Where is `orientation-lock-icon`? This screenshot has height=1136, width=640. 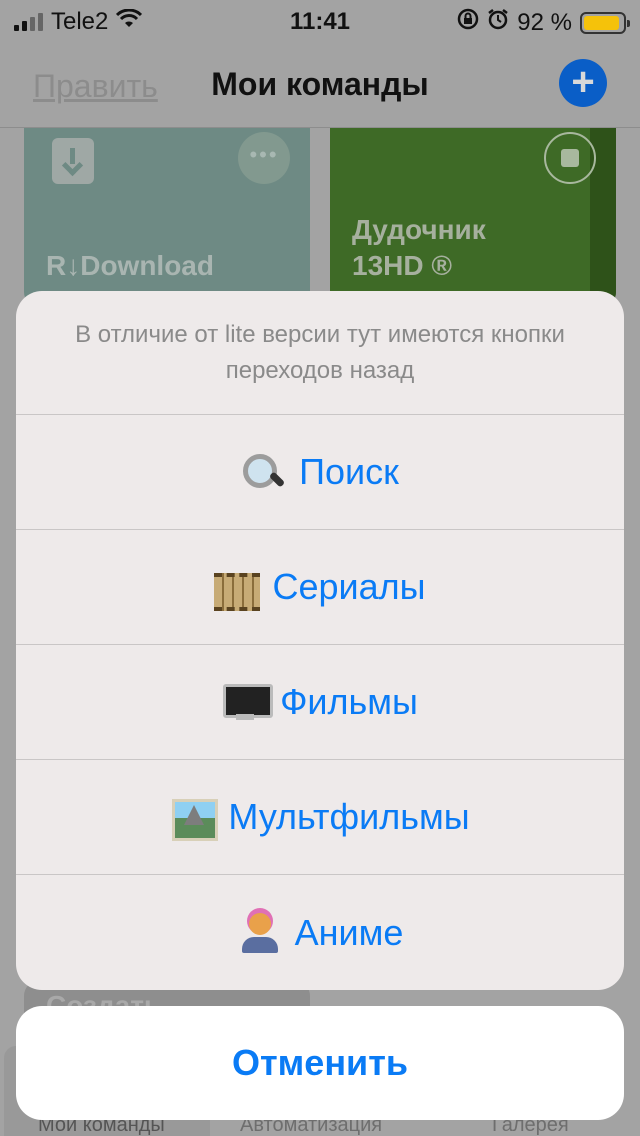
orientation-lock-icon is located at coordinates (468, 22).